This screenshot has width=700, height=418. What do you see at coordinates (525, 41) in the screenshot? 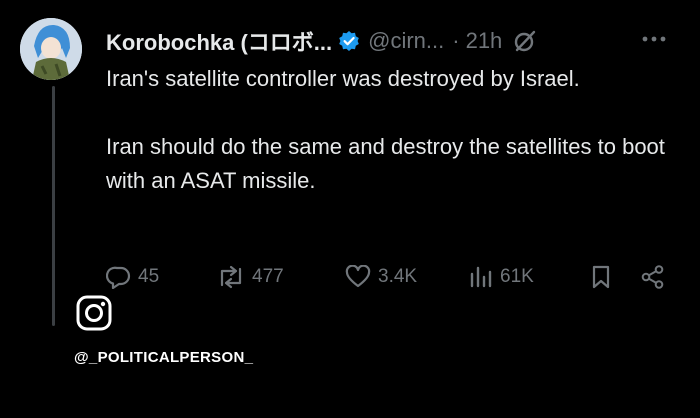
I see `grok-icon` at bounding box center [525, 41].